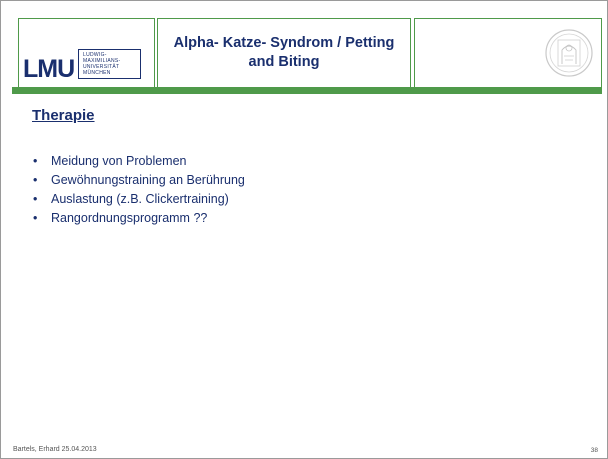  I want to click on university-name-line-4: MÜNCHEN, so click(97, 73).